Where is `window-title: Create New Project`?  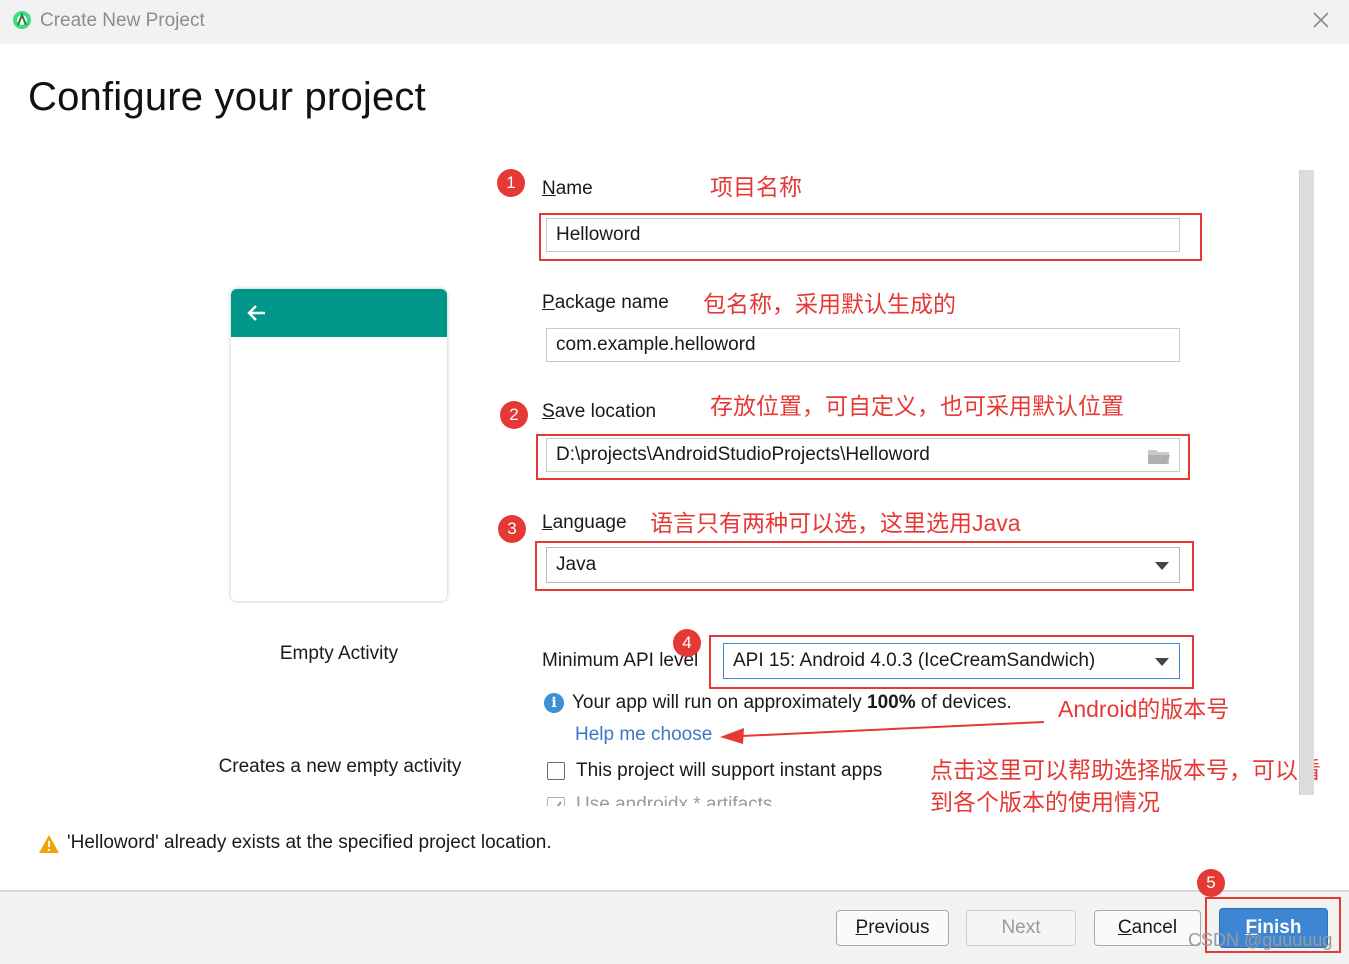 window-title: Create New Project is located at coordinates (122, 21).